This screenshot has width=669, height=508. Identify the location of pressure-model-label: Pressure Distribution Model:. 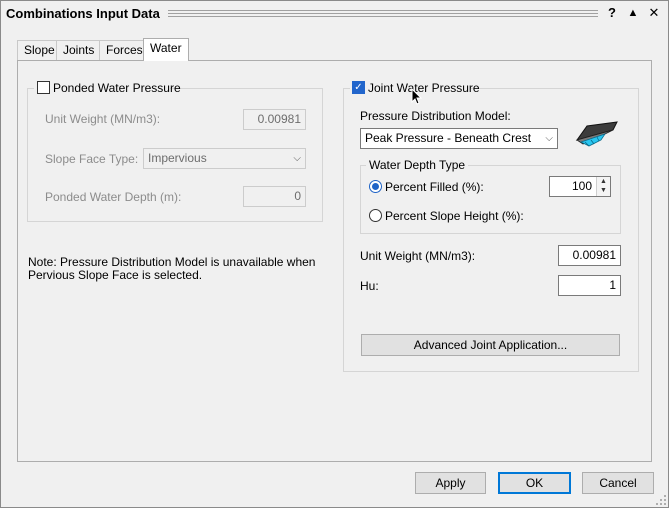
(435, 116).